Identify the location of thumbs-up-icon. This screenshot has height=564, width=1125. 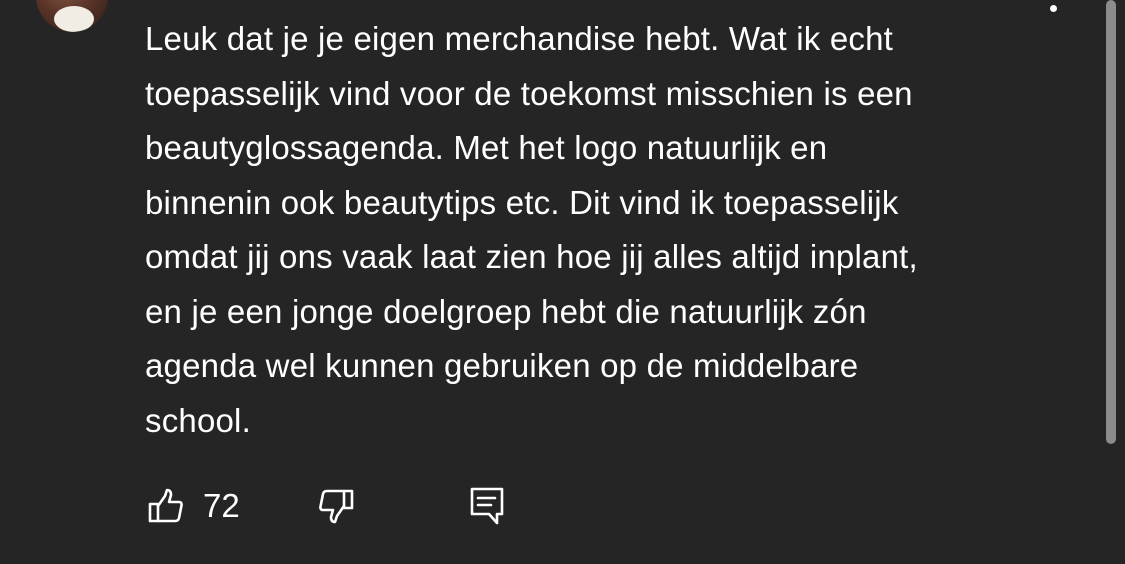
(165, 506).